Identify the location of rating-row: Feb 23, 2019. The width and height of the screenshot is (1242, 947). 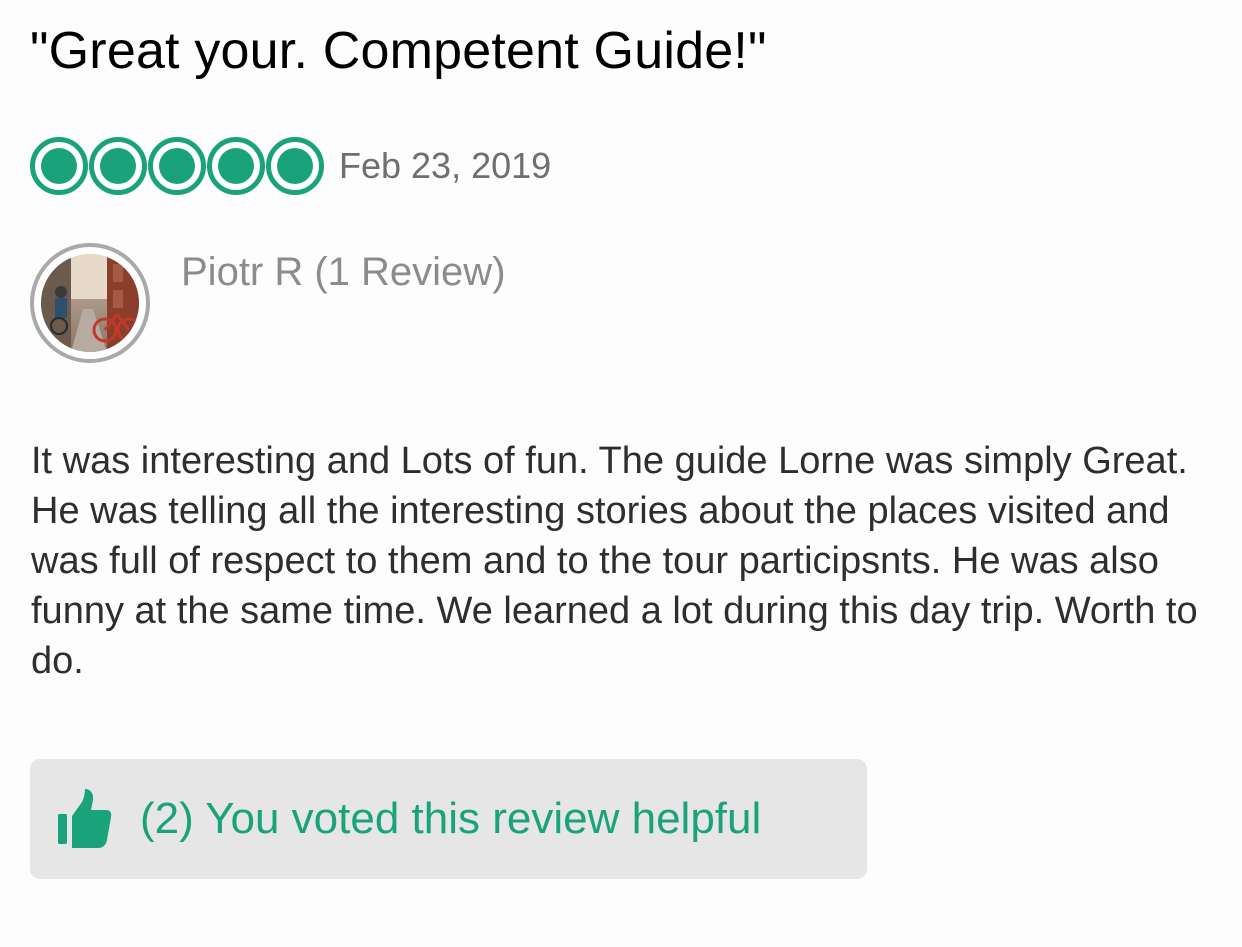
(290, 166).